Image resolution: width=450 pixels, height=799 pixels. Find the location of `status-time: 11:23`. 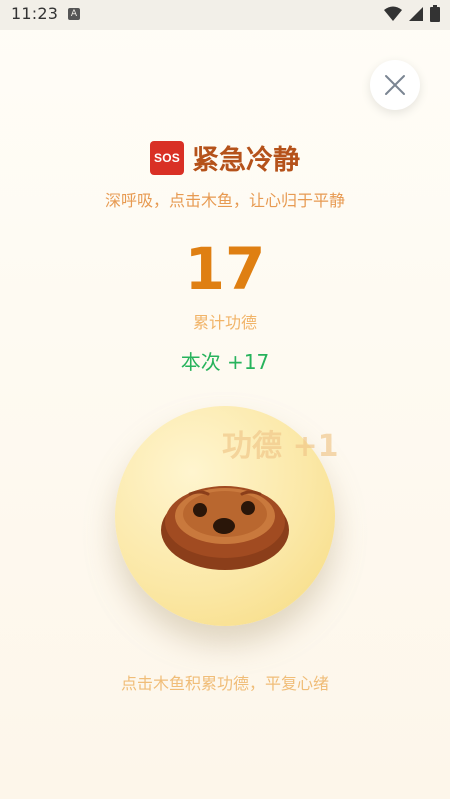

status-time: 11:23 is located at coordinates (35, 13).